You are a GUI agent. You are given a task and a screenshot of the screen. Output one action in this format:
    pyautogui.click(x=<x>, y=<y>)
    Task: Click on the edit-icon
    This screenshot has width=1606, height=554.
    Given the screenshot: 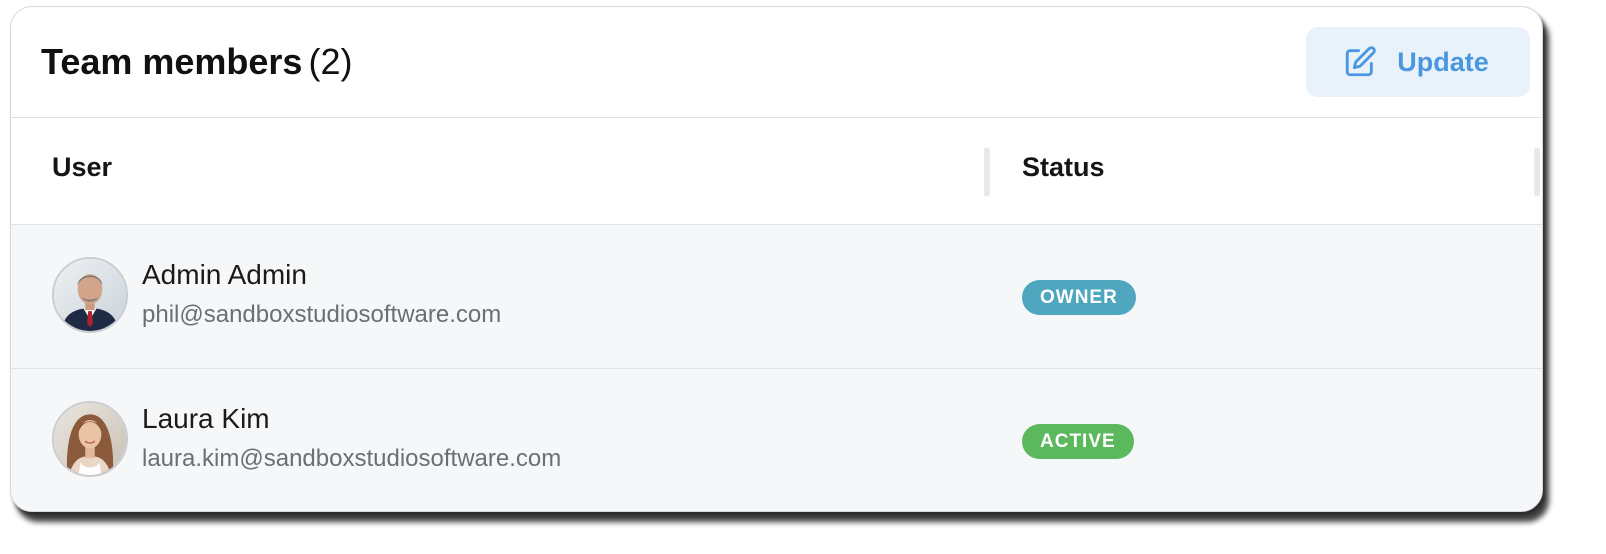 What is the action you would take?
    pyautogui.click(x=1360, y=62)
    